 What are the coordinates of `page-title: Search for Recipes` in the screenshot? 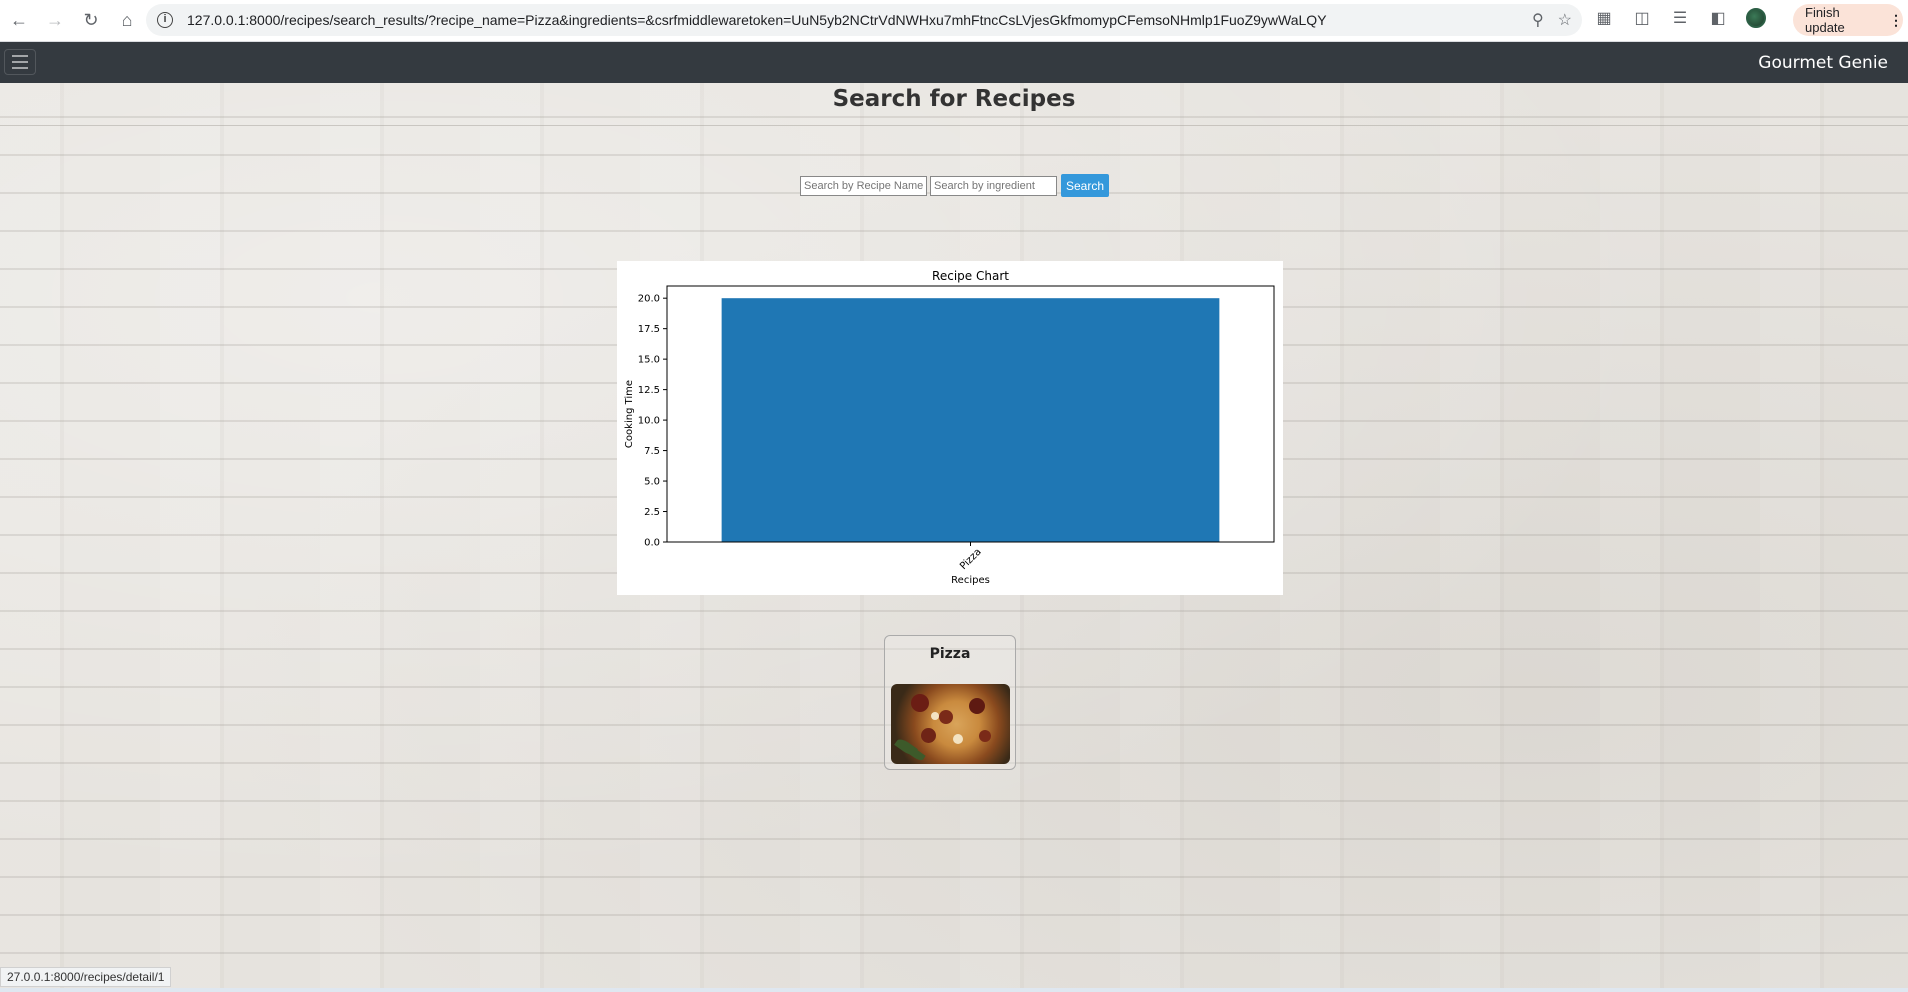 It's located at (954, 99).